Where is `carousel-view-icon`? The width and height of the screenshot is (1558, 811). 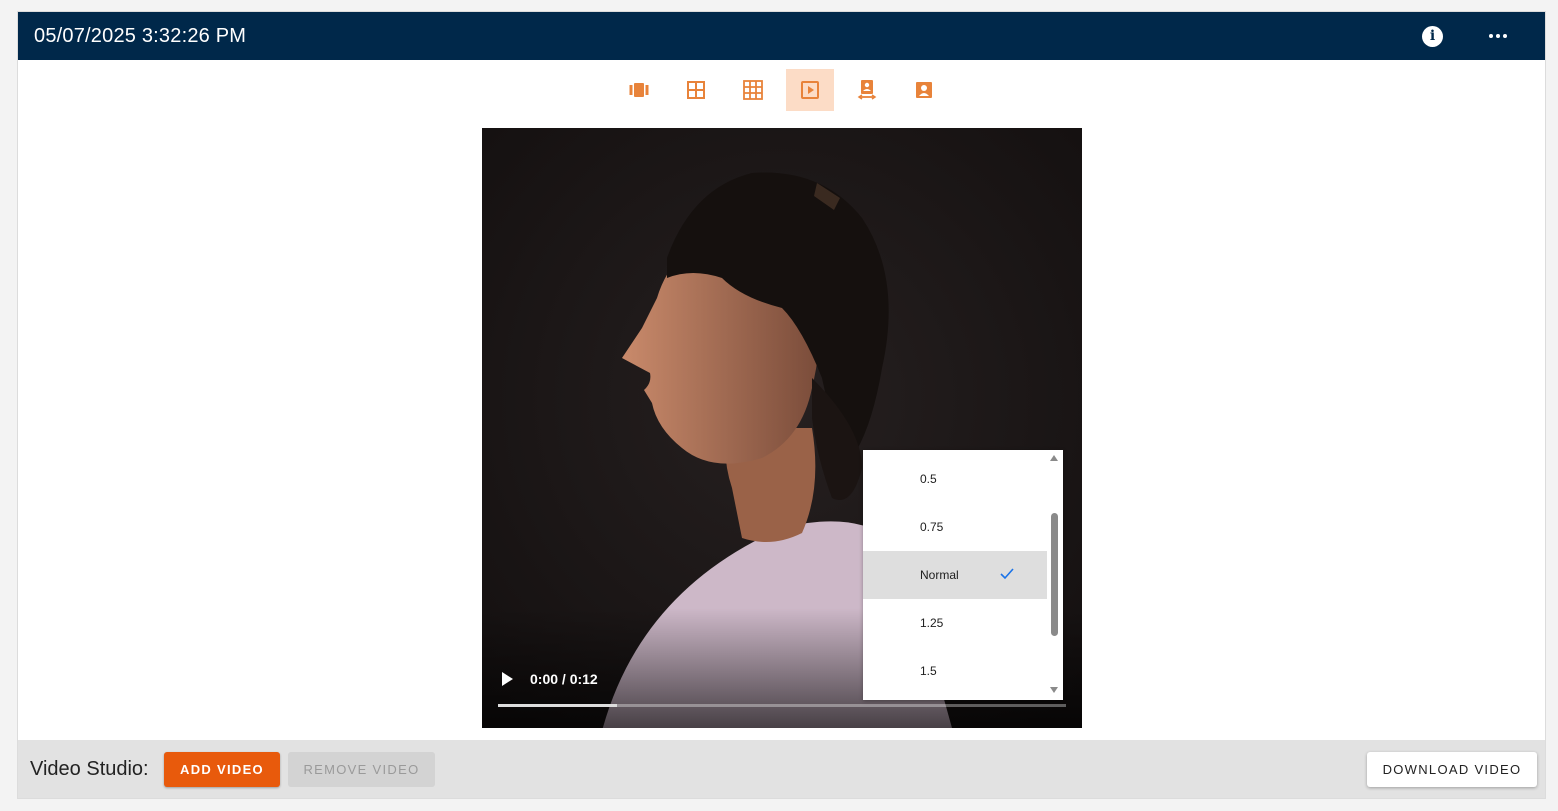
carousel-view-icon is located at coordinates (639, 90).